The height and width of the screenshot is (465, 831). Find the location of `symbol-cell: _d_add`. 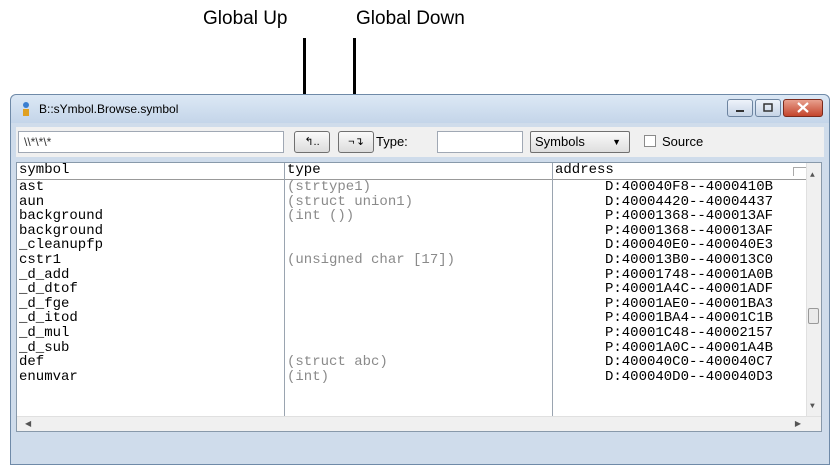

symbol-cell: _d_add is located at coordinates (44, 274).